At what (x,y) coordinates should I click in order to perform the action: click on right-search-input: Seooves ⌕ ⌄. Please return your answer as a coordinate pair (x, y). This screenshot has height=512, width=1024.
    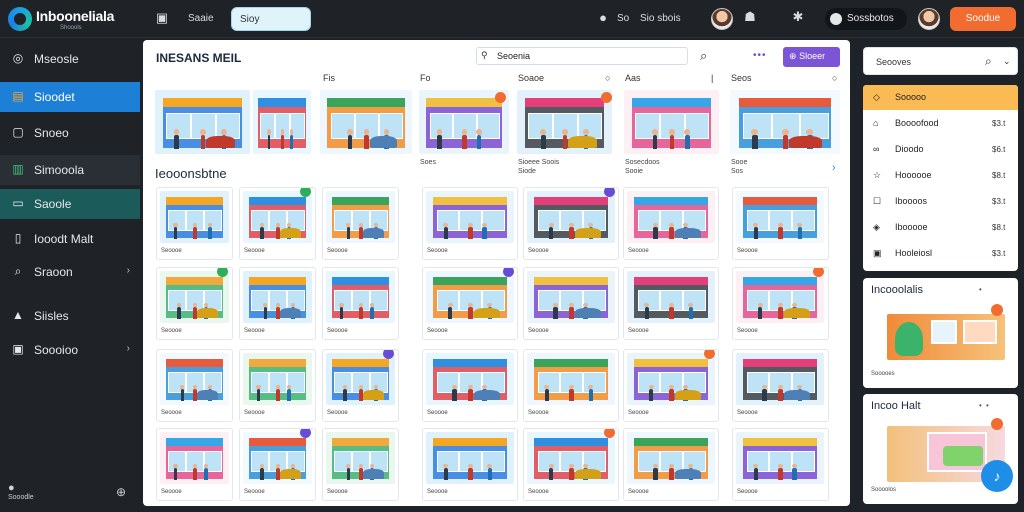
    Looking at the image, I should click on (940, 61).